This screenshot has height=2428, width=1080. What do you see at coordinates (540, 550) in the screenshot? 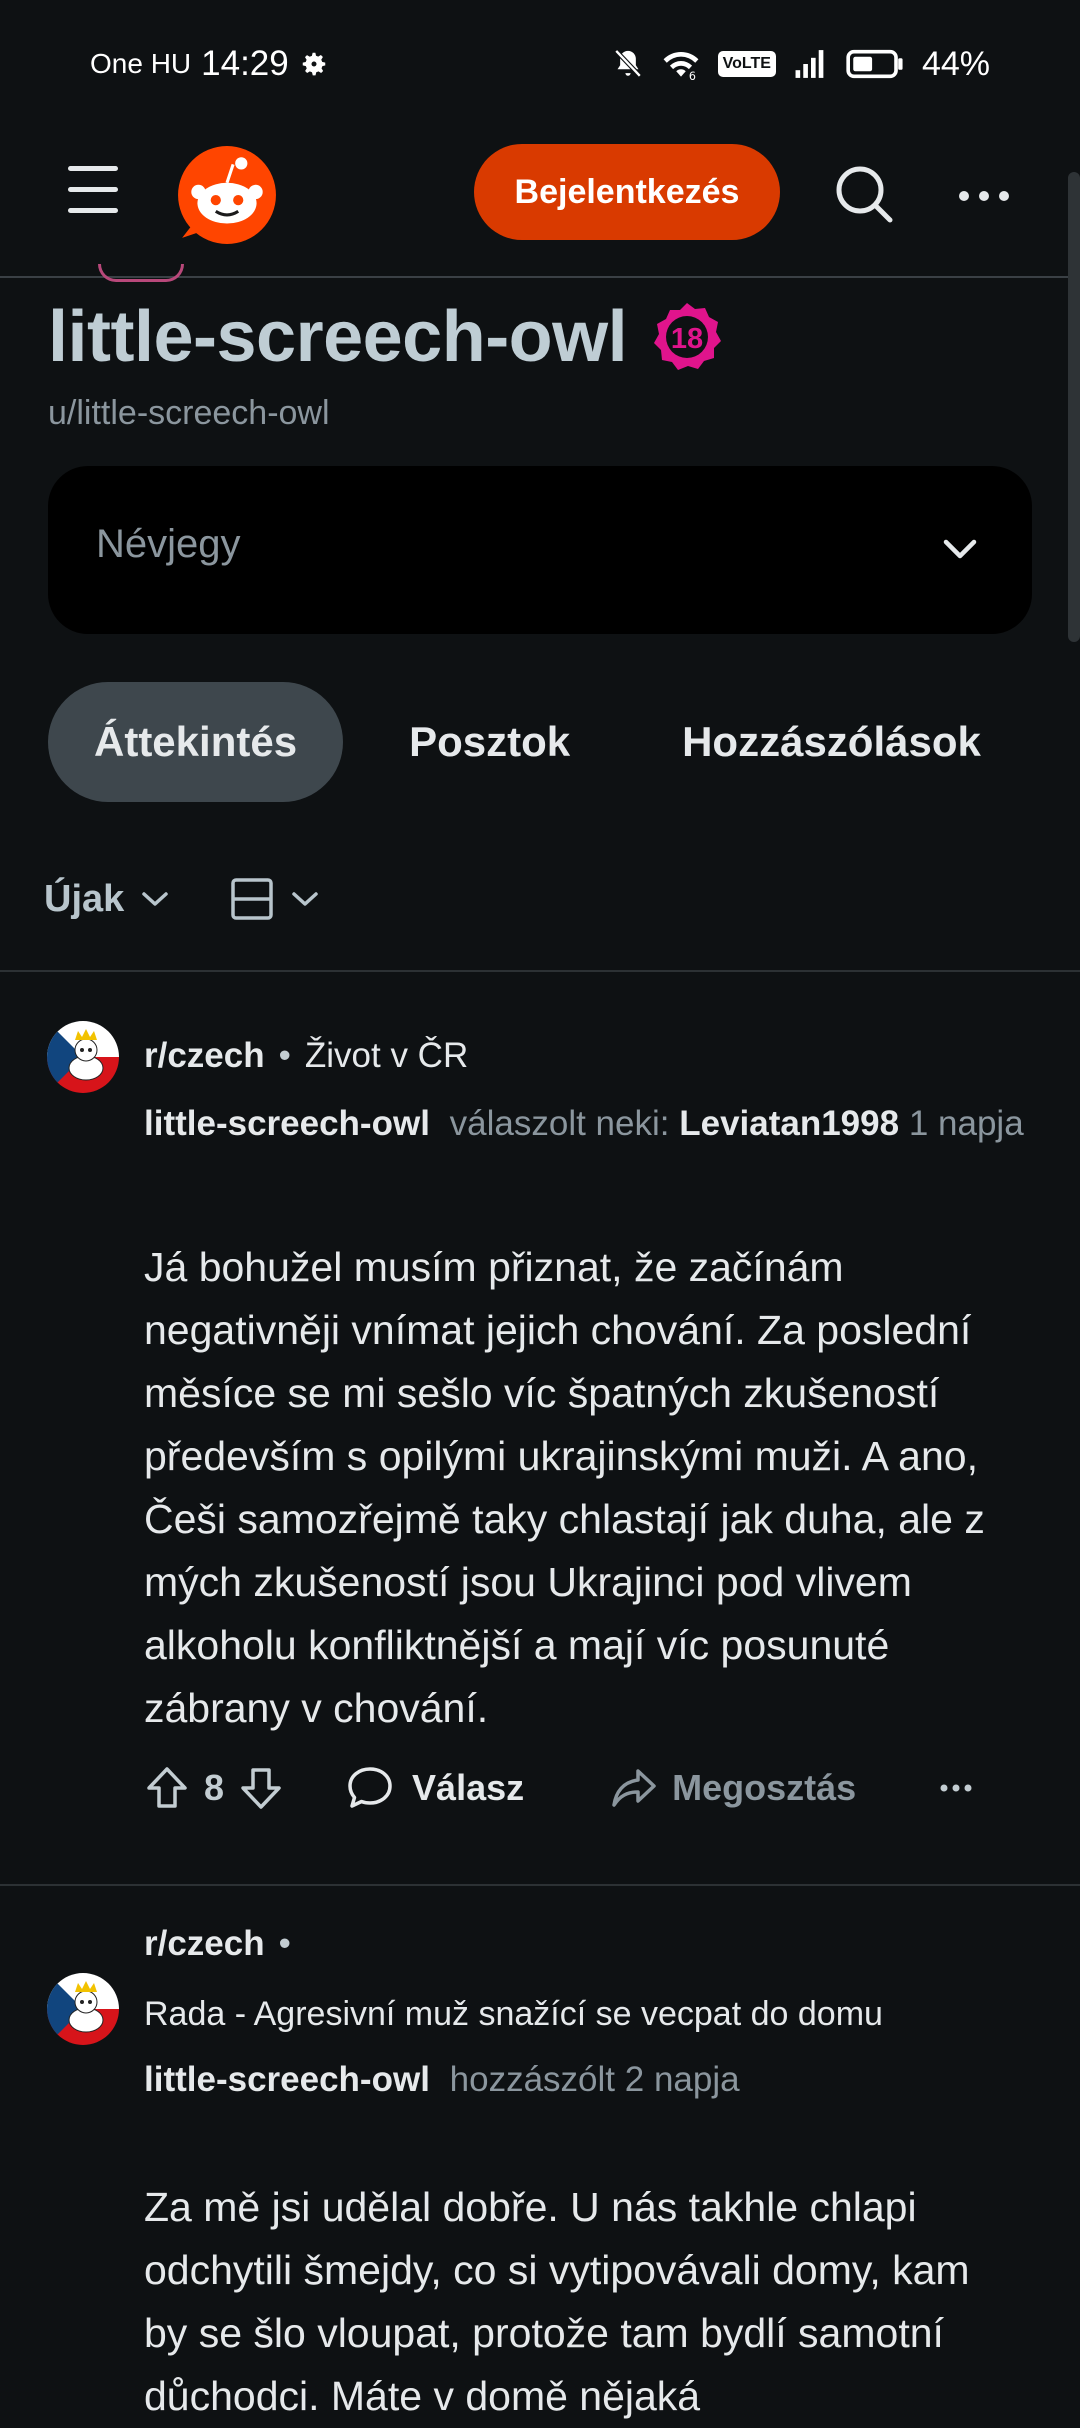
I see `about-dropdown: Névjegy` at bounding box center [540, 550].